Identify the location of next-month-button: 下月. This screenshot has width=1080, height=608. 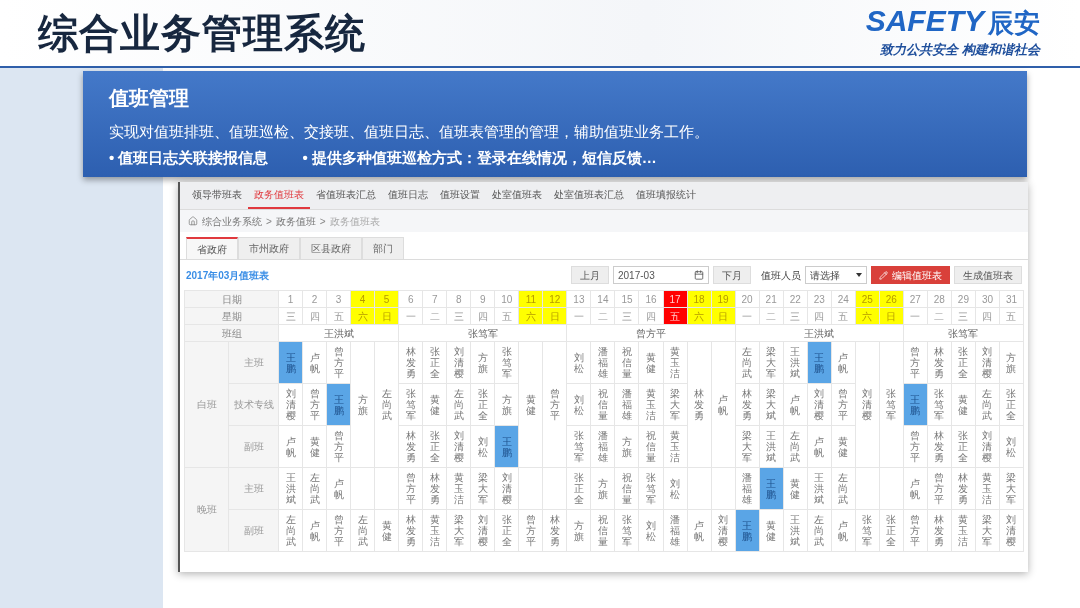
(732, 275).